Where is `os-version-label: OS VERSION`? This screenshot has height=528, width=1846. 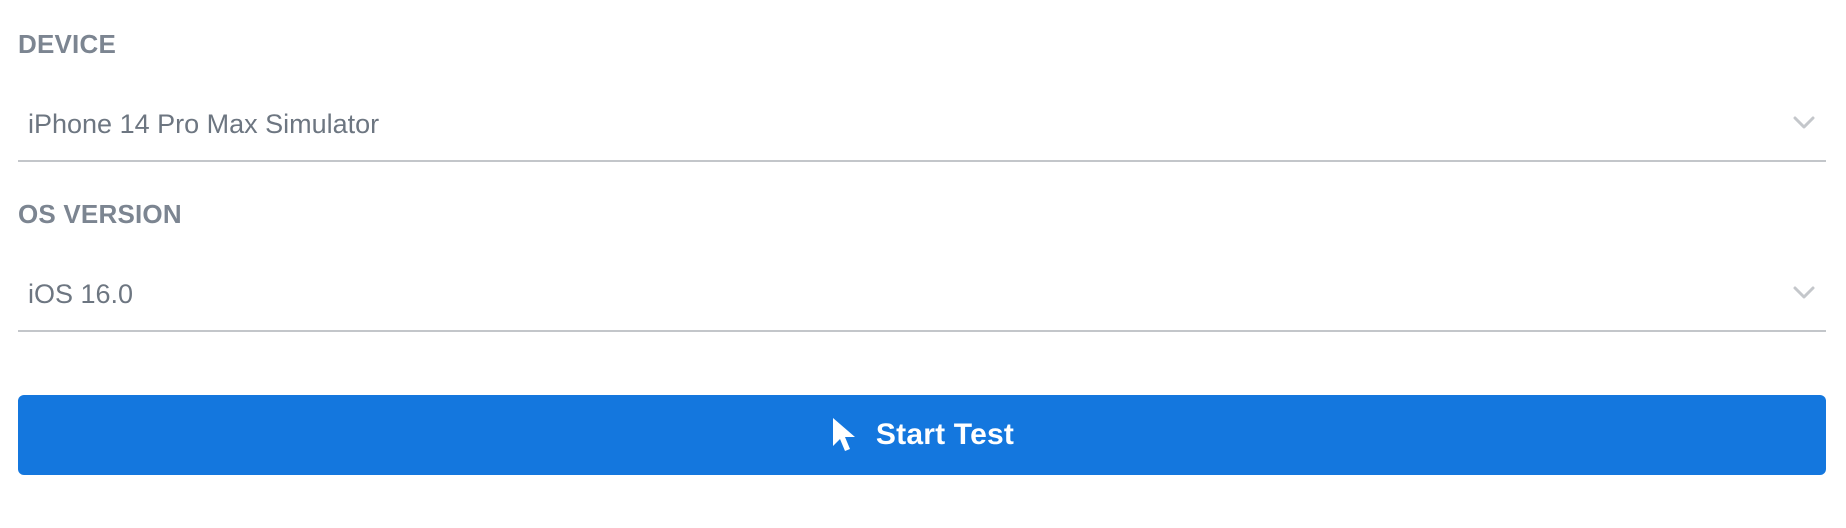
os-version-label: OS VERSION is located at coordinates (100, 214).